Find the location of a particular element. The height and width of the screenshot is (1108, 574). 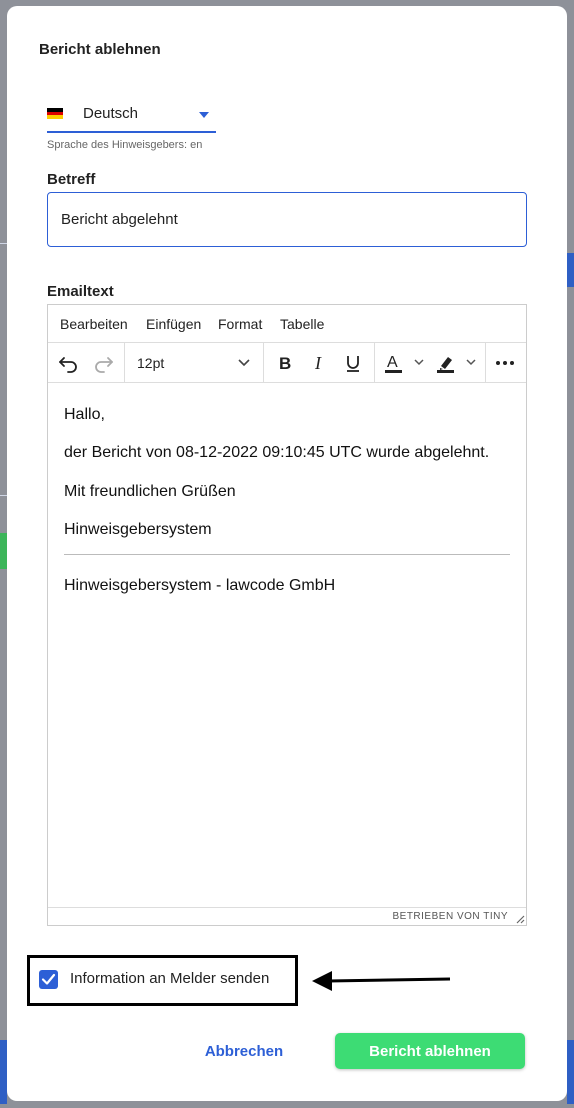

notify-reporter-checkbox is located at coordinates (48, 979).